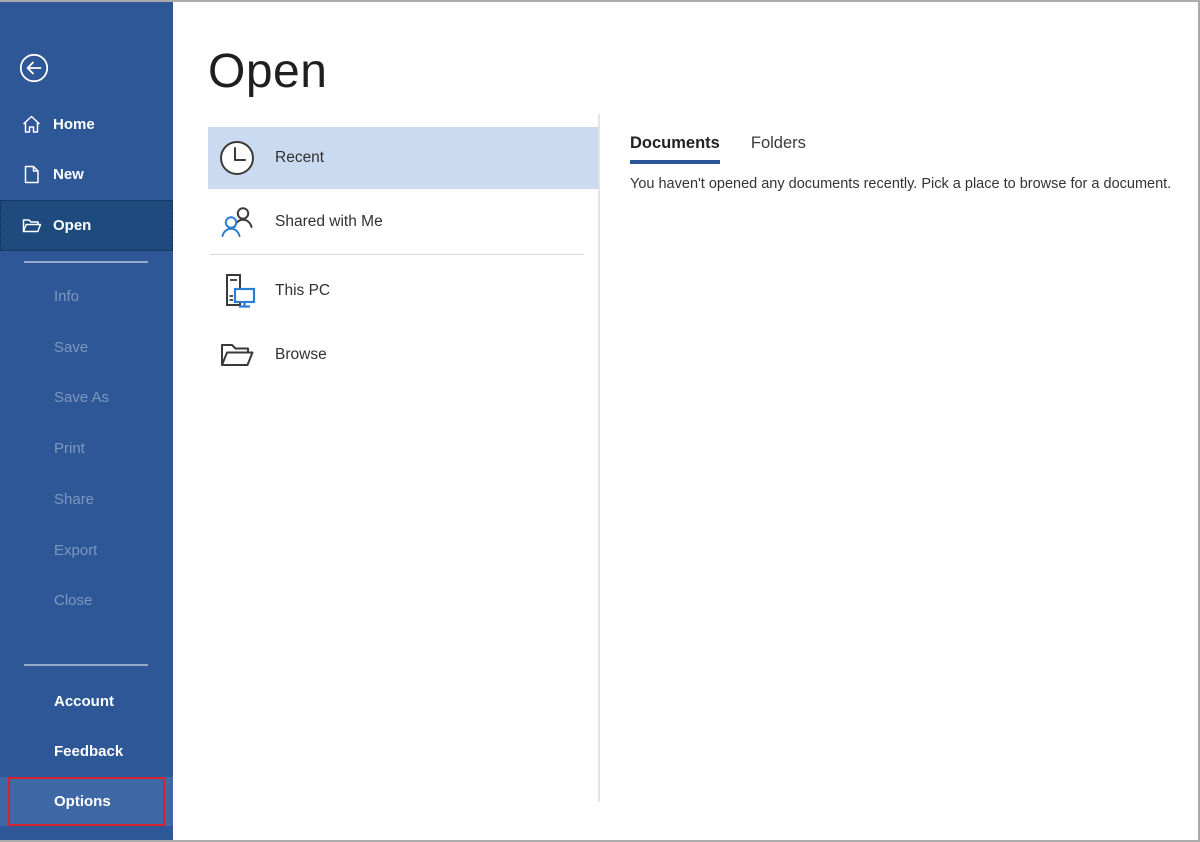 The height and width of the screenshot is (842, 1200). I want to click on sidebar-item-home: Home, so click(86, 124).